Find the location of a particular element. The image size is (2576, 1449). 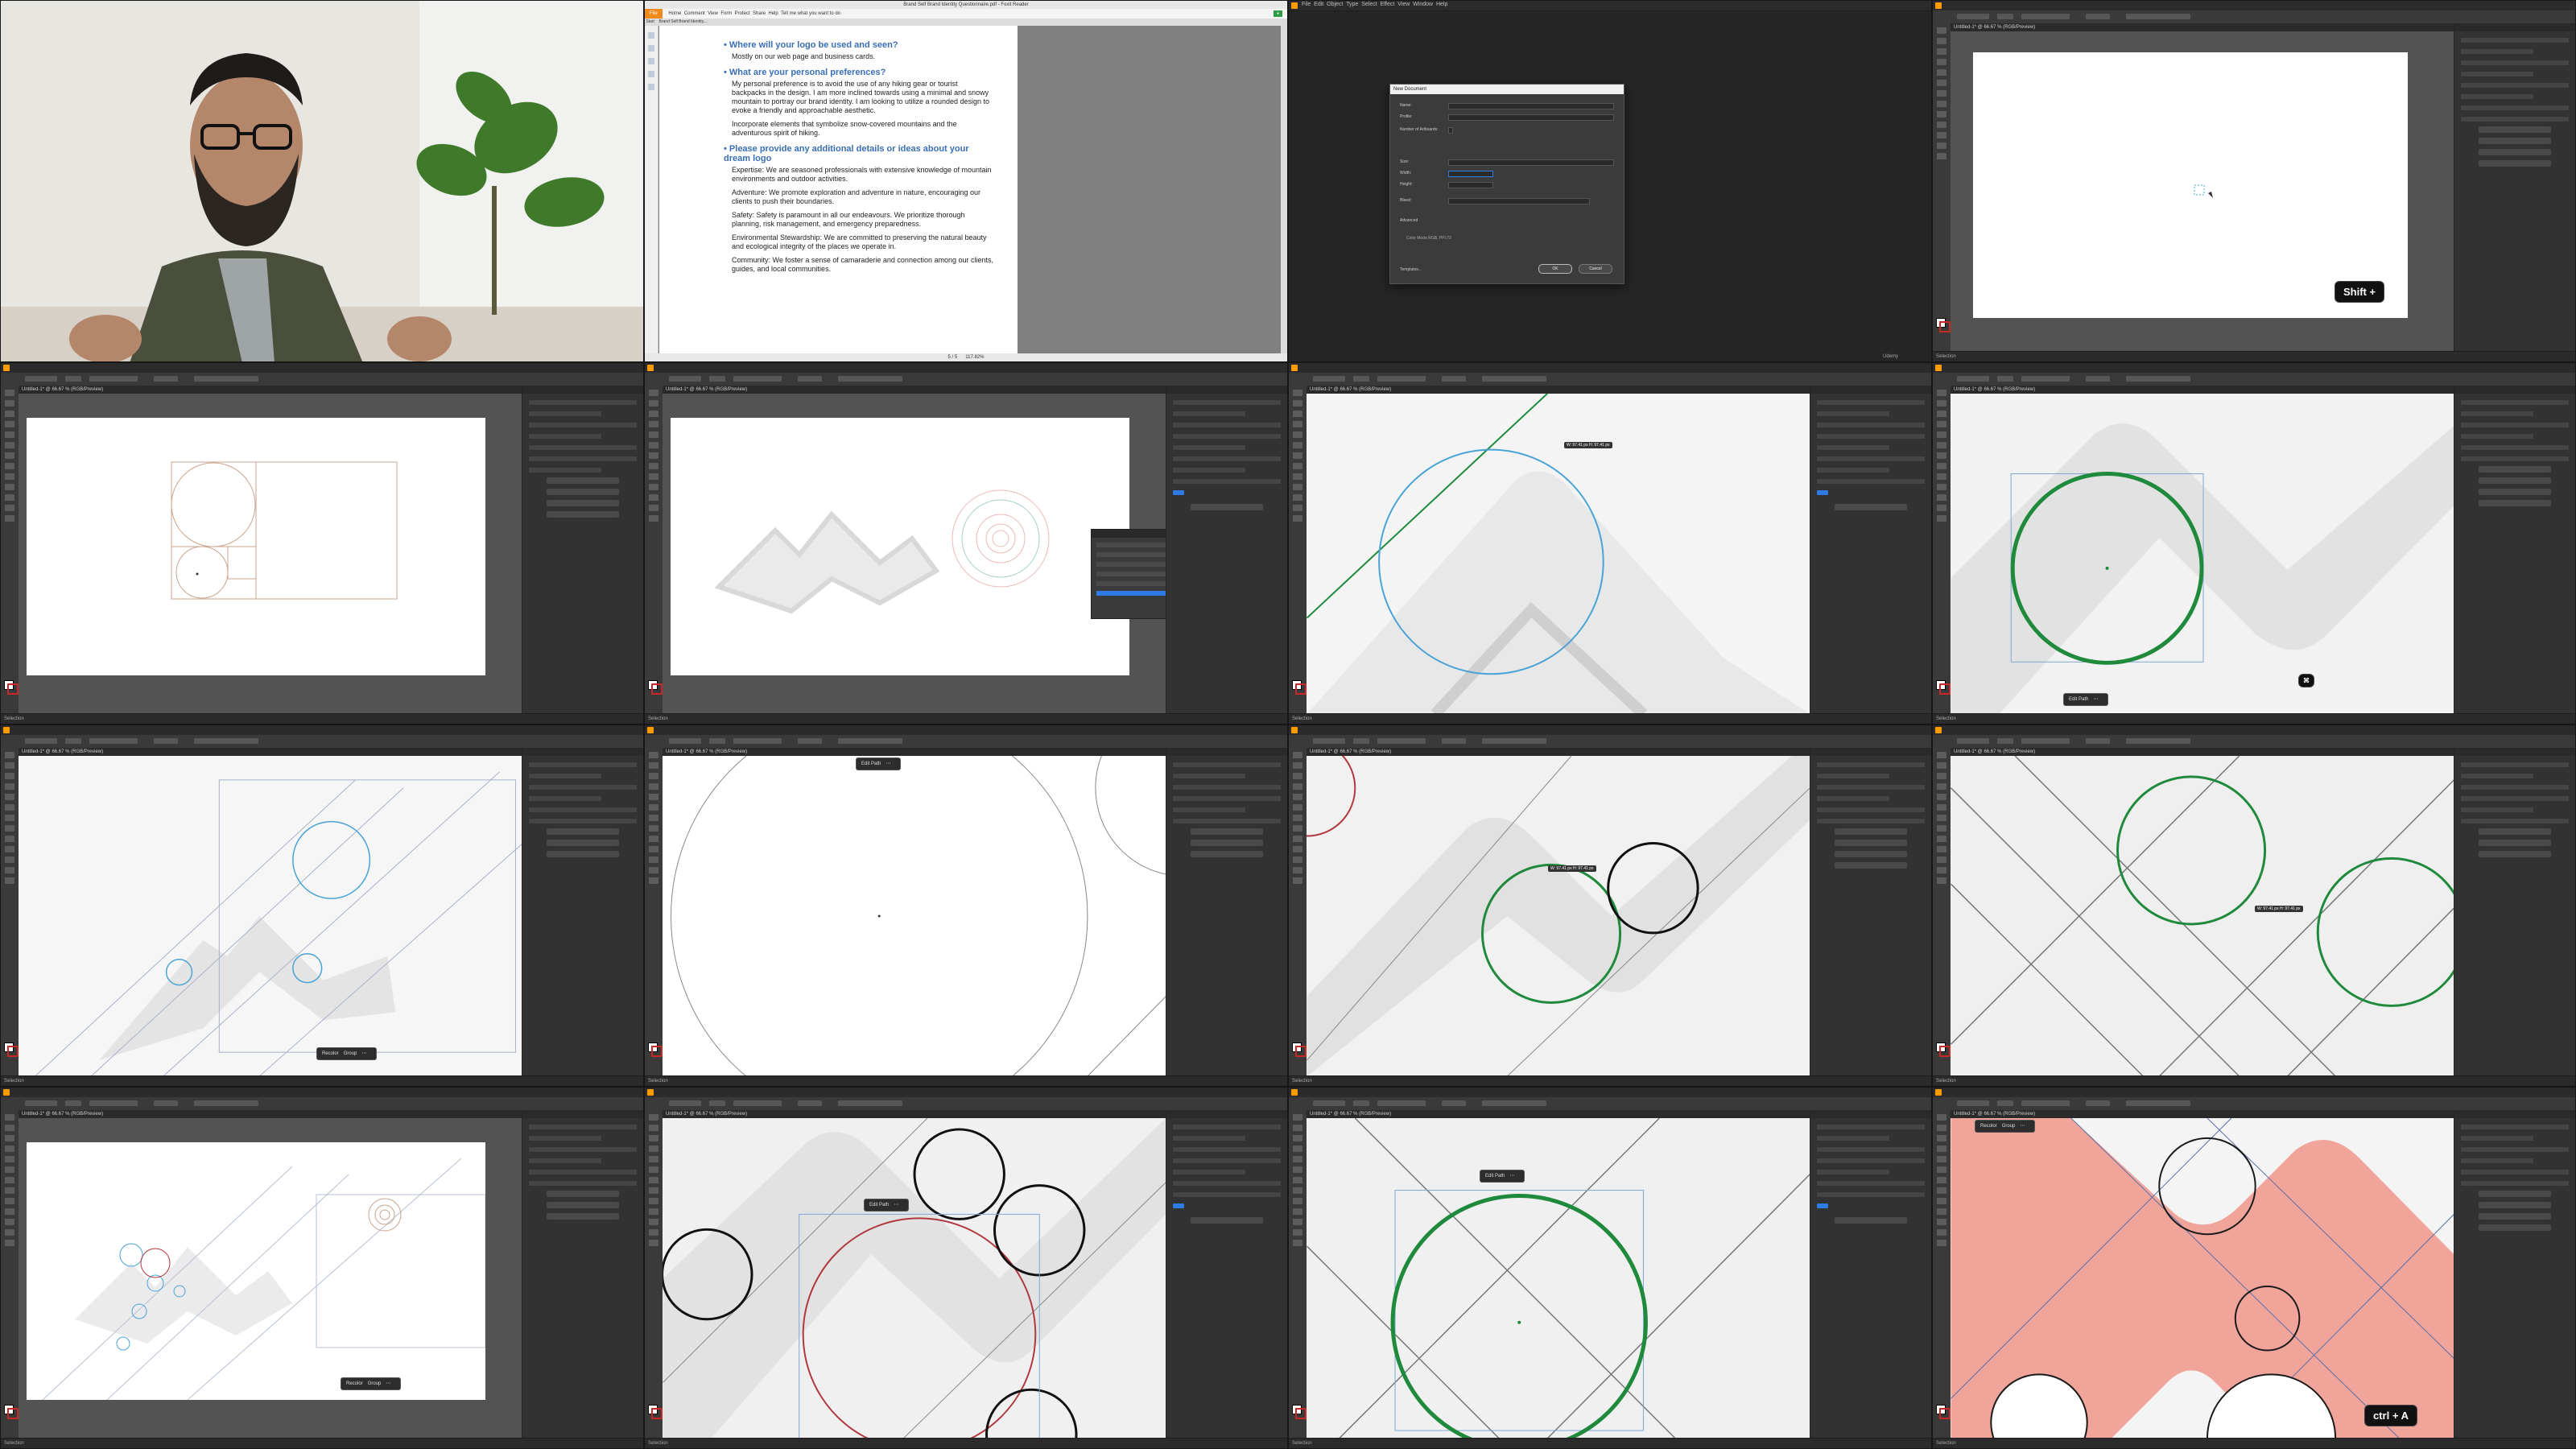

size-field: Size: is located at coordinates (1507, 162).